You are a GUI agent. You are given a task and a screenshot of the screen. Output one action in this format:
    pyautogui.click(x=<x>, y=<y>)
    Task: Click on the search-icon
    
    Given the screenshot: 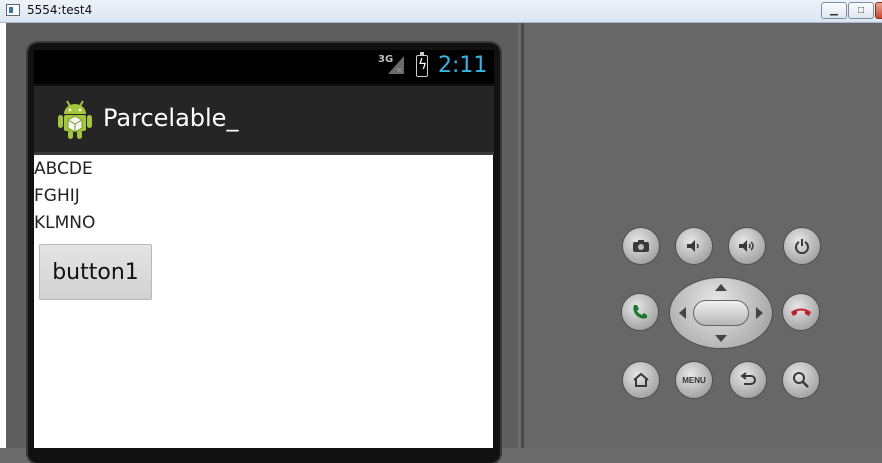 What is the action you would take?
    pyautogui.click(x=801, y=380)
    